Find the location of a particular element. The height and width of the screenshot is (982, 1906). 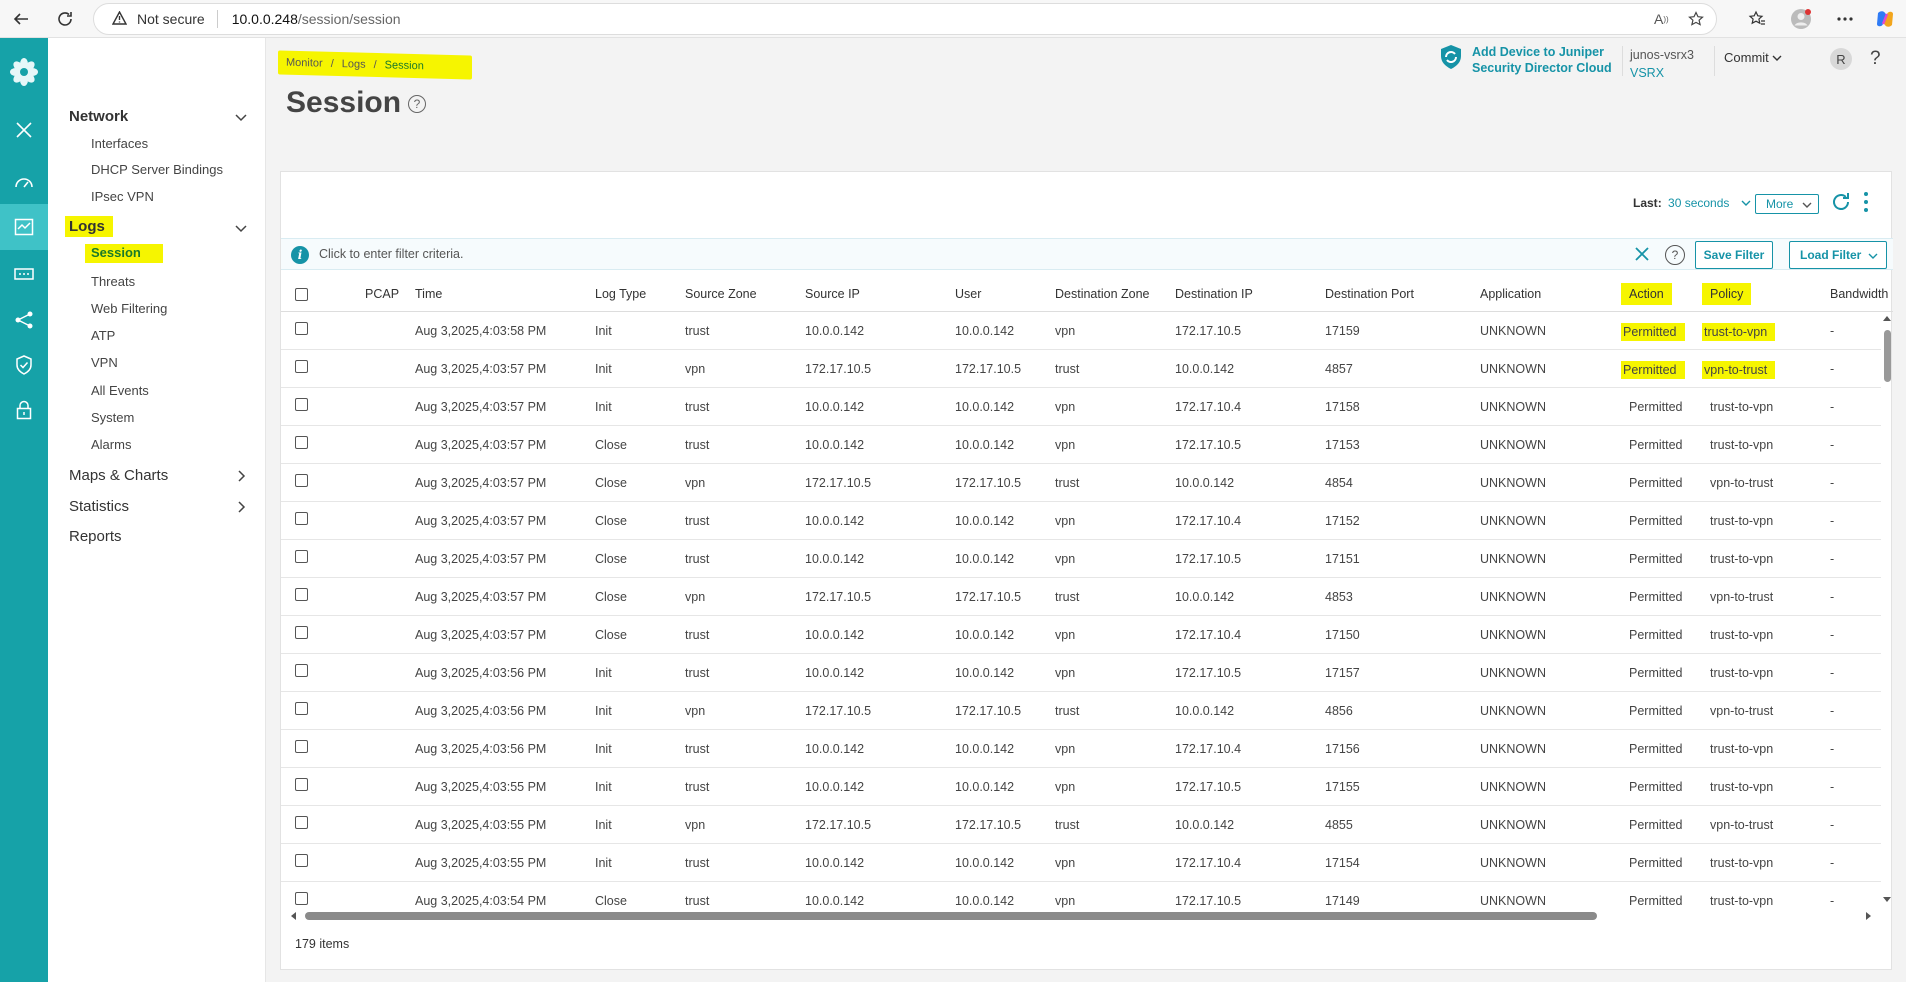

select-all-checkbox is located at coordinates (301, 294).